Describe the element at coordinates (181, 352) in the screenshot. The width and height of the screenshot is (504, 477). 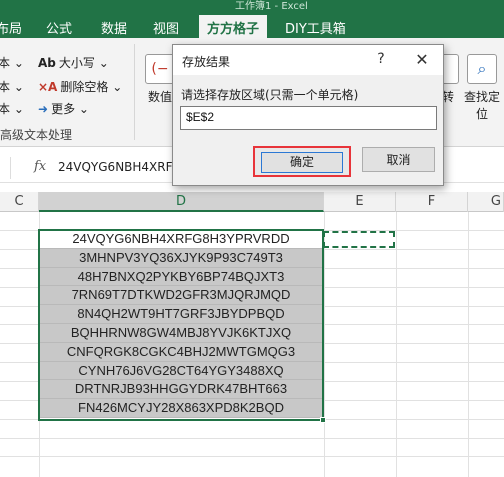
I see `table-cell: CNFQRGK8CGKC4BHJ2MWTGMQG3` at that location.